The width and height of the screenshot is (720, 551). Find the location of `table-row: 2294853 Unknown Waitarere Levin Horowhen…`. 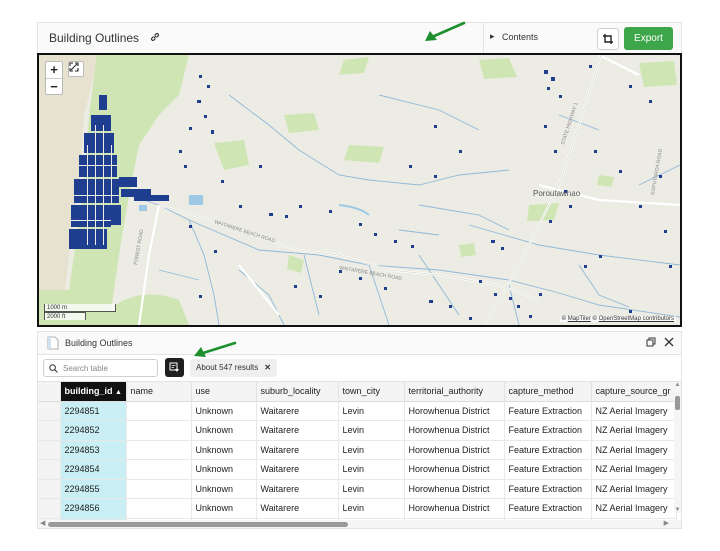

table-row: 2294853 Unknown Waitarere Levin Horowhen… is located at coordinates (357, 450).